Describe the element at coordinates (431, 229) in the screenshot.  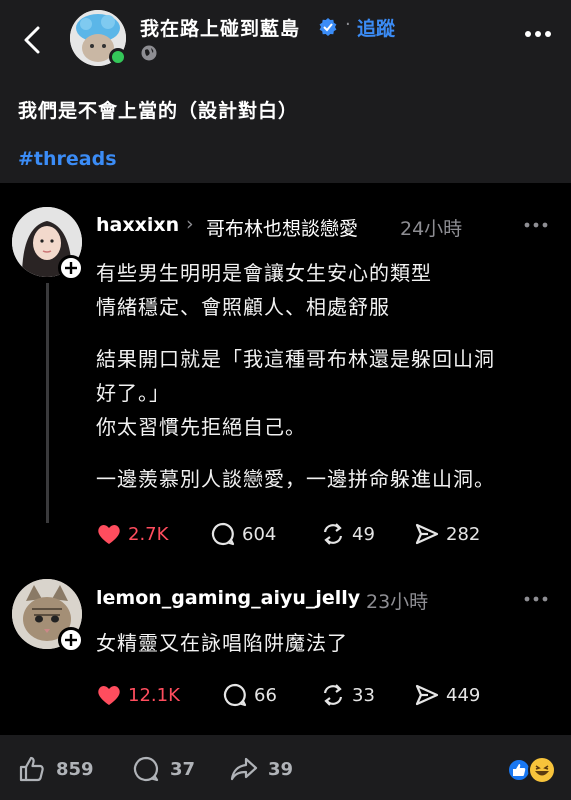
I see `comment-time: 24小時` at that location.